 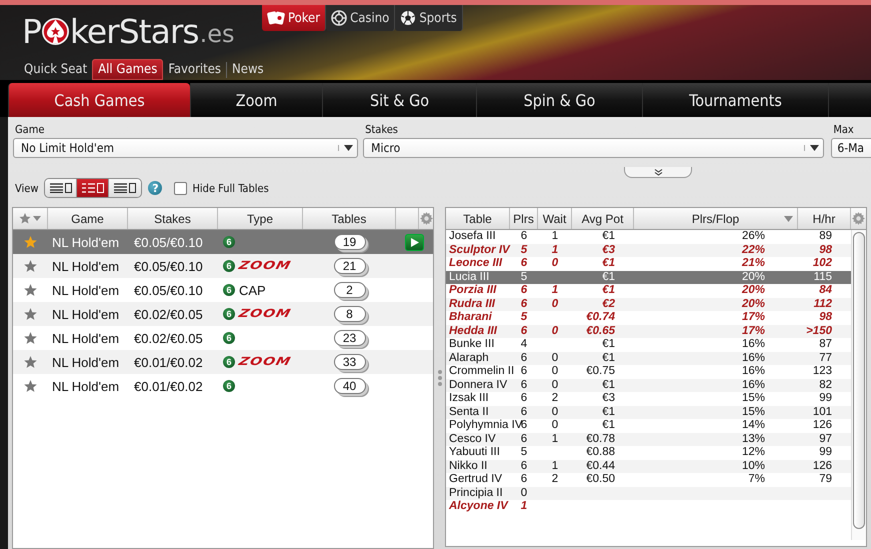 What do you see at coordinates (825, 398) in the screenshot?
I see `table-cell: 99` at bounding box center [825, 398].